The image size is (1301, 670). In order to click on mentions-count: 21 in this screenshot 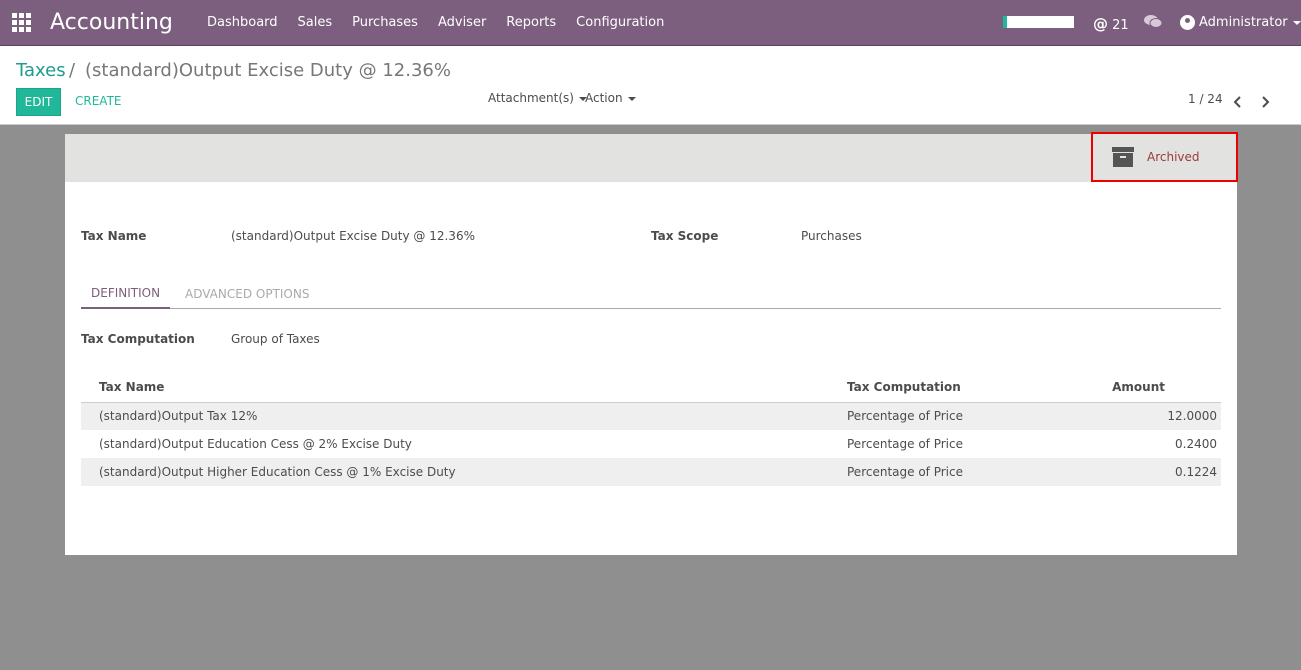, I will do `click(1120, 25)`.